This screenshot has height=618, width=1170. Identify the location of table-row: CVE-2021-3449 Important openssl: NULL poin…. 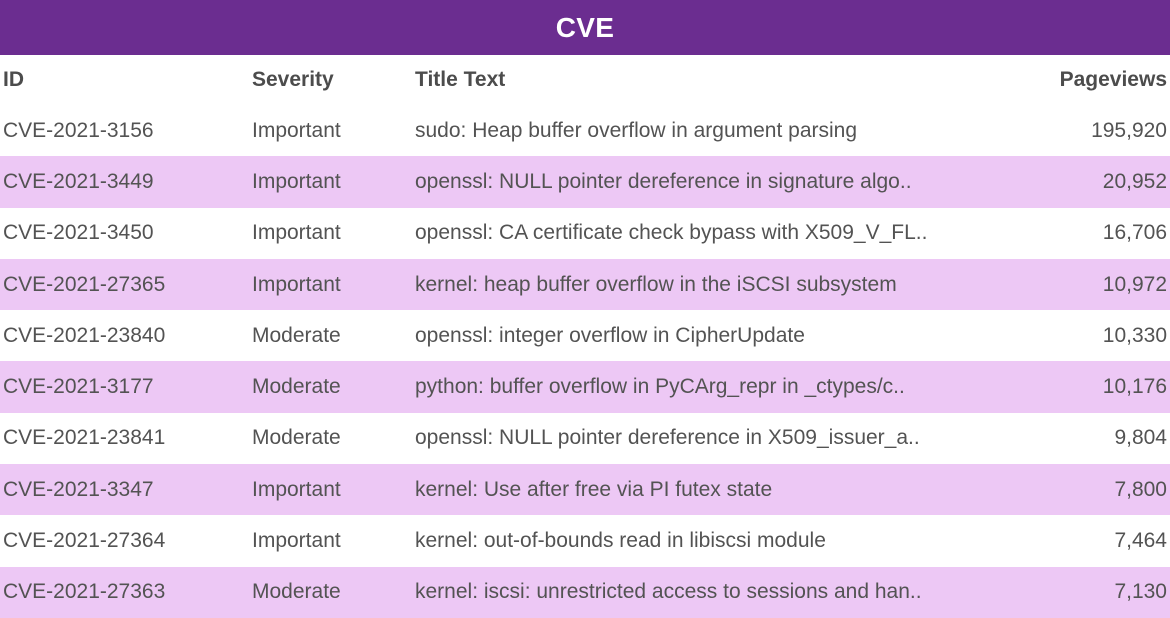
(585, 182).